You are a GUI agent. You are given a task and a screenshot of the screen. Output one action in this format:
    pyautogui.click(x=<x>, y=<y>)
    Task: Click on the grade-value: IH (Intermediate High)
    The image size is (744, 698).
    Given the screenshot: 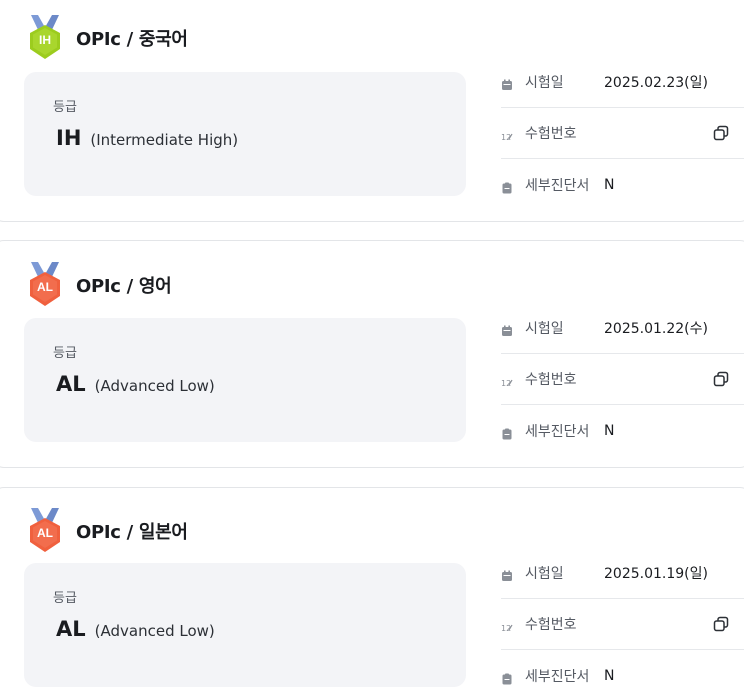 What is the action you would take?
    pyautogui.click(x=147, y=138)
    